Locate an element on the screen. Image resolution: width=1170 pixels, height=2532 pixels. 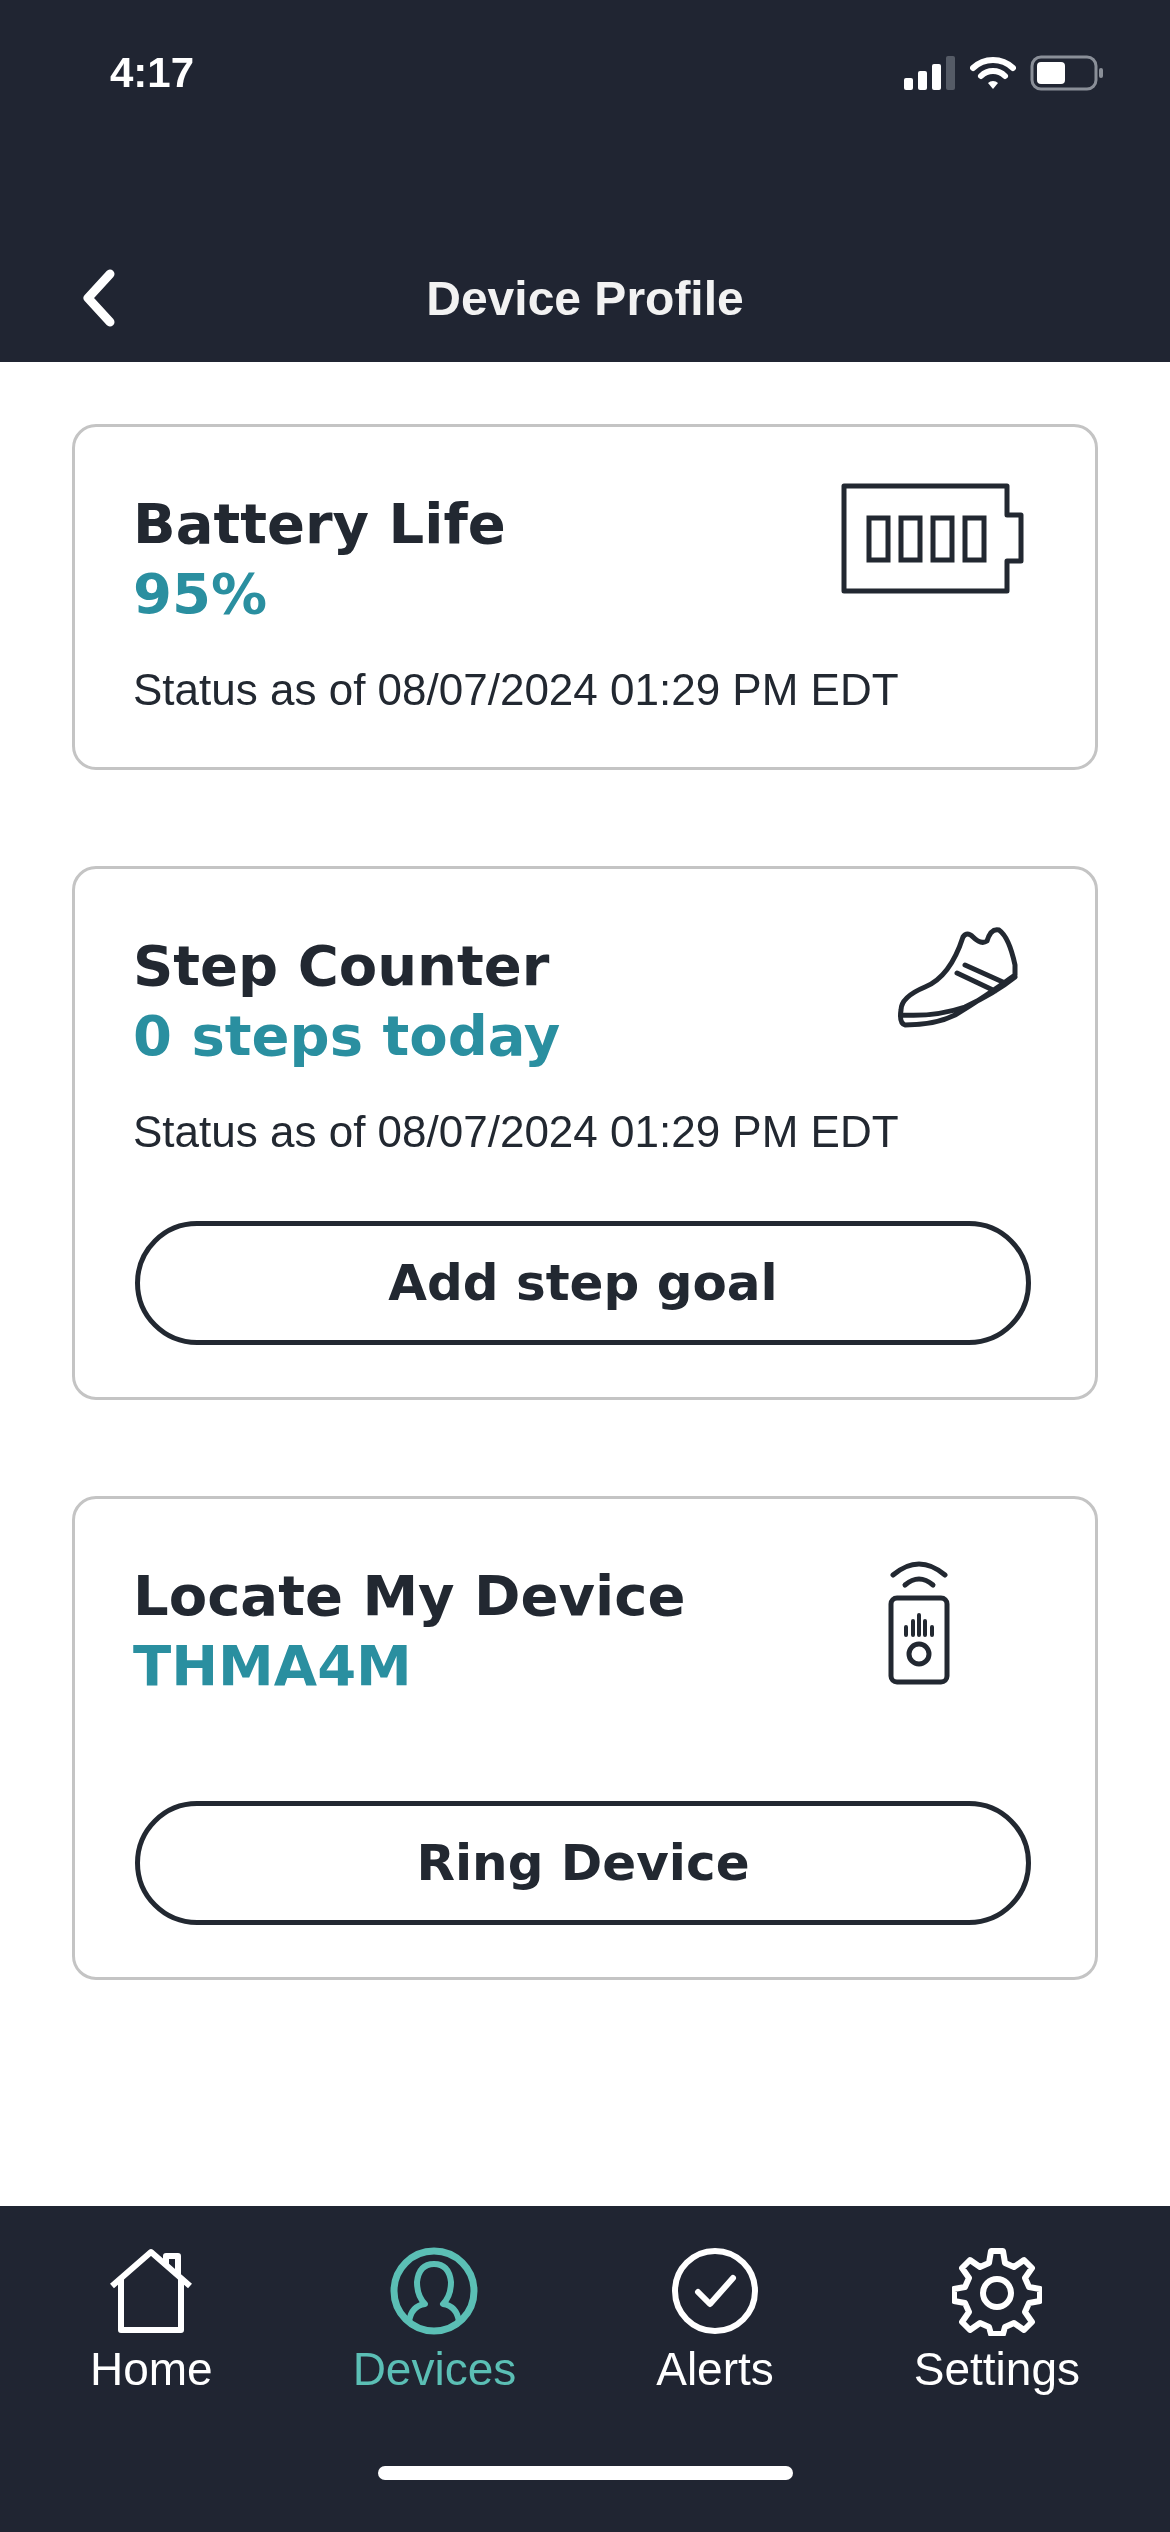
card-title: Locate My Device is located at coordinates (409, 1596).